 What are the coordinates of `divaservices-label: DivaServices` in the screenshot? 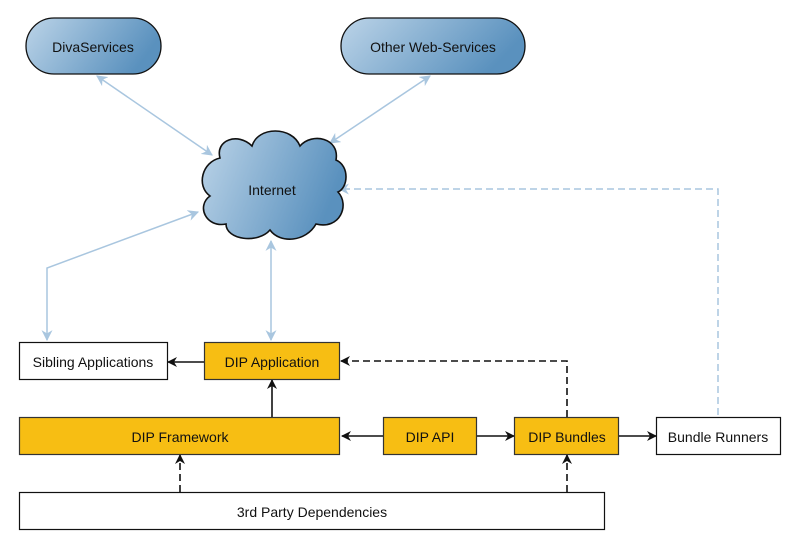 It's located at (93, 47).